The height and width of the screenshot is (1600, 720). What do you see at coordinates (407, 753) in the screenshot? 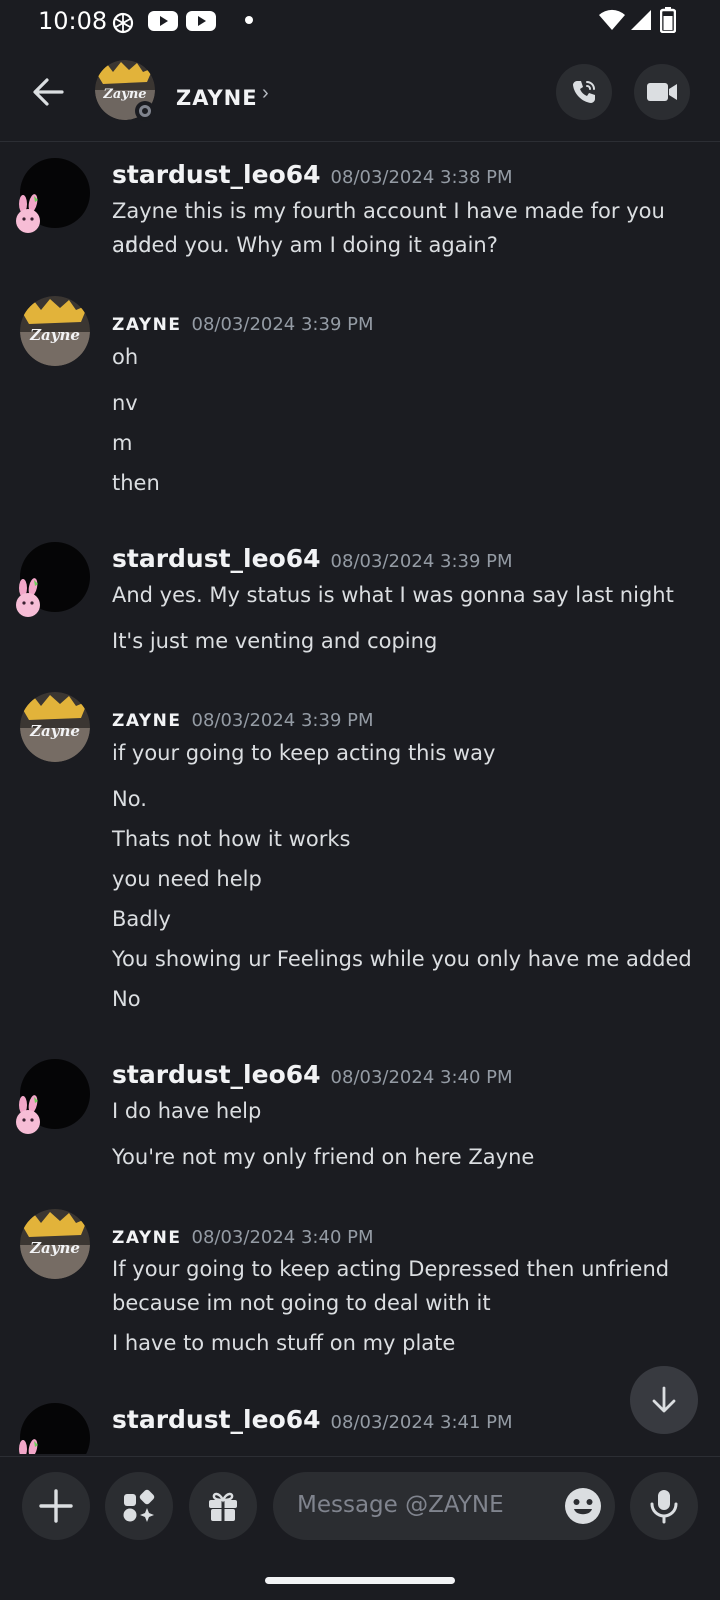
I see `message-text: if your going to keep acting this way` at bounding box center [407, 753].